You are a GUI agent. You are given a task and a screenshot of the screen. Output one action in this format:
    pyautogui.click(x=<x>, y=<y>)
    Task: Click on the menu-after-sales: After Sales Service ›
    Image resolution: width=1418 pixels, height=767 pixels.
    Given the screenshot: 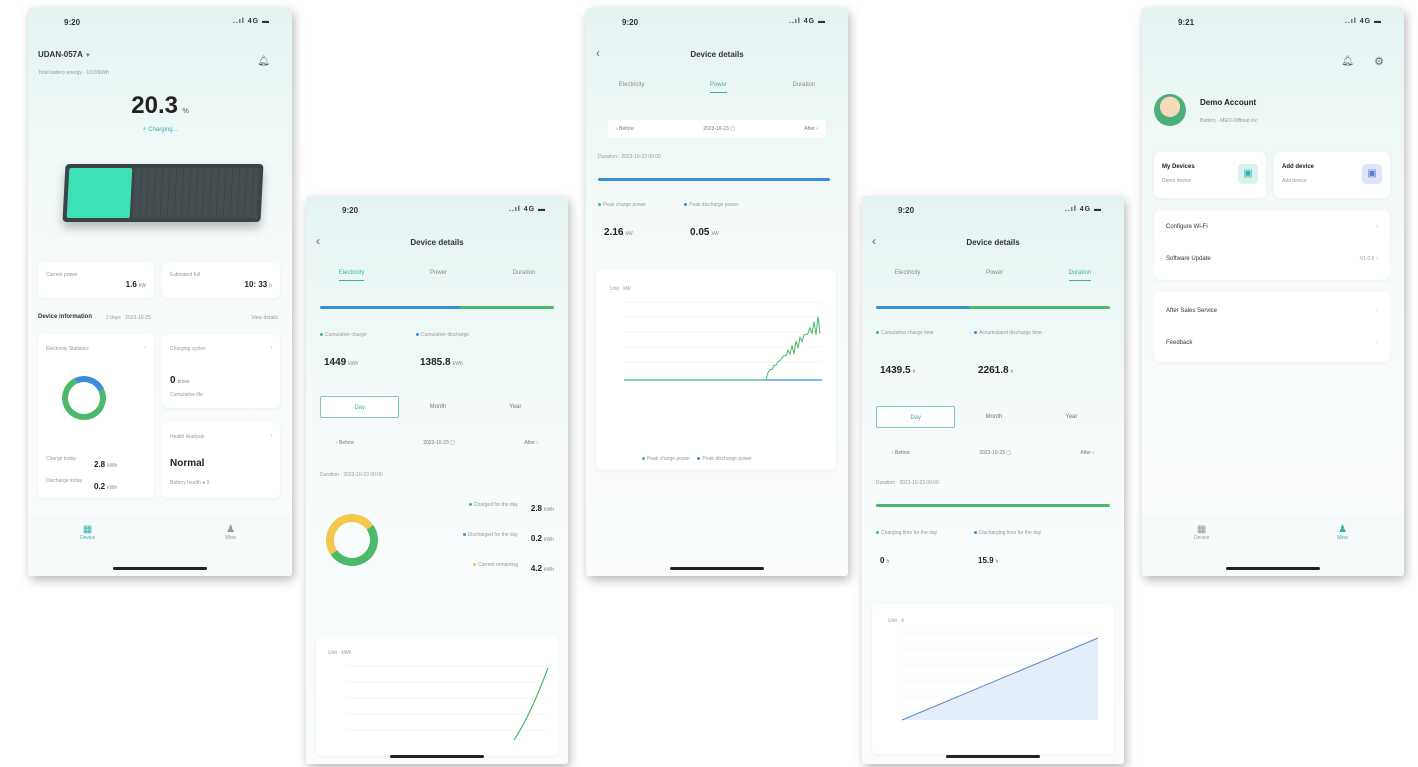 What is the action you would take?
    pyautogui.click(x=1272, y=311)
    